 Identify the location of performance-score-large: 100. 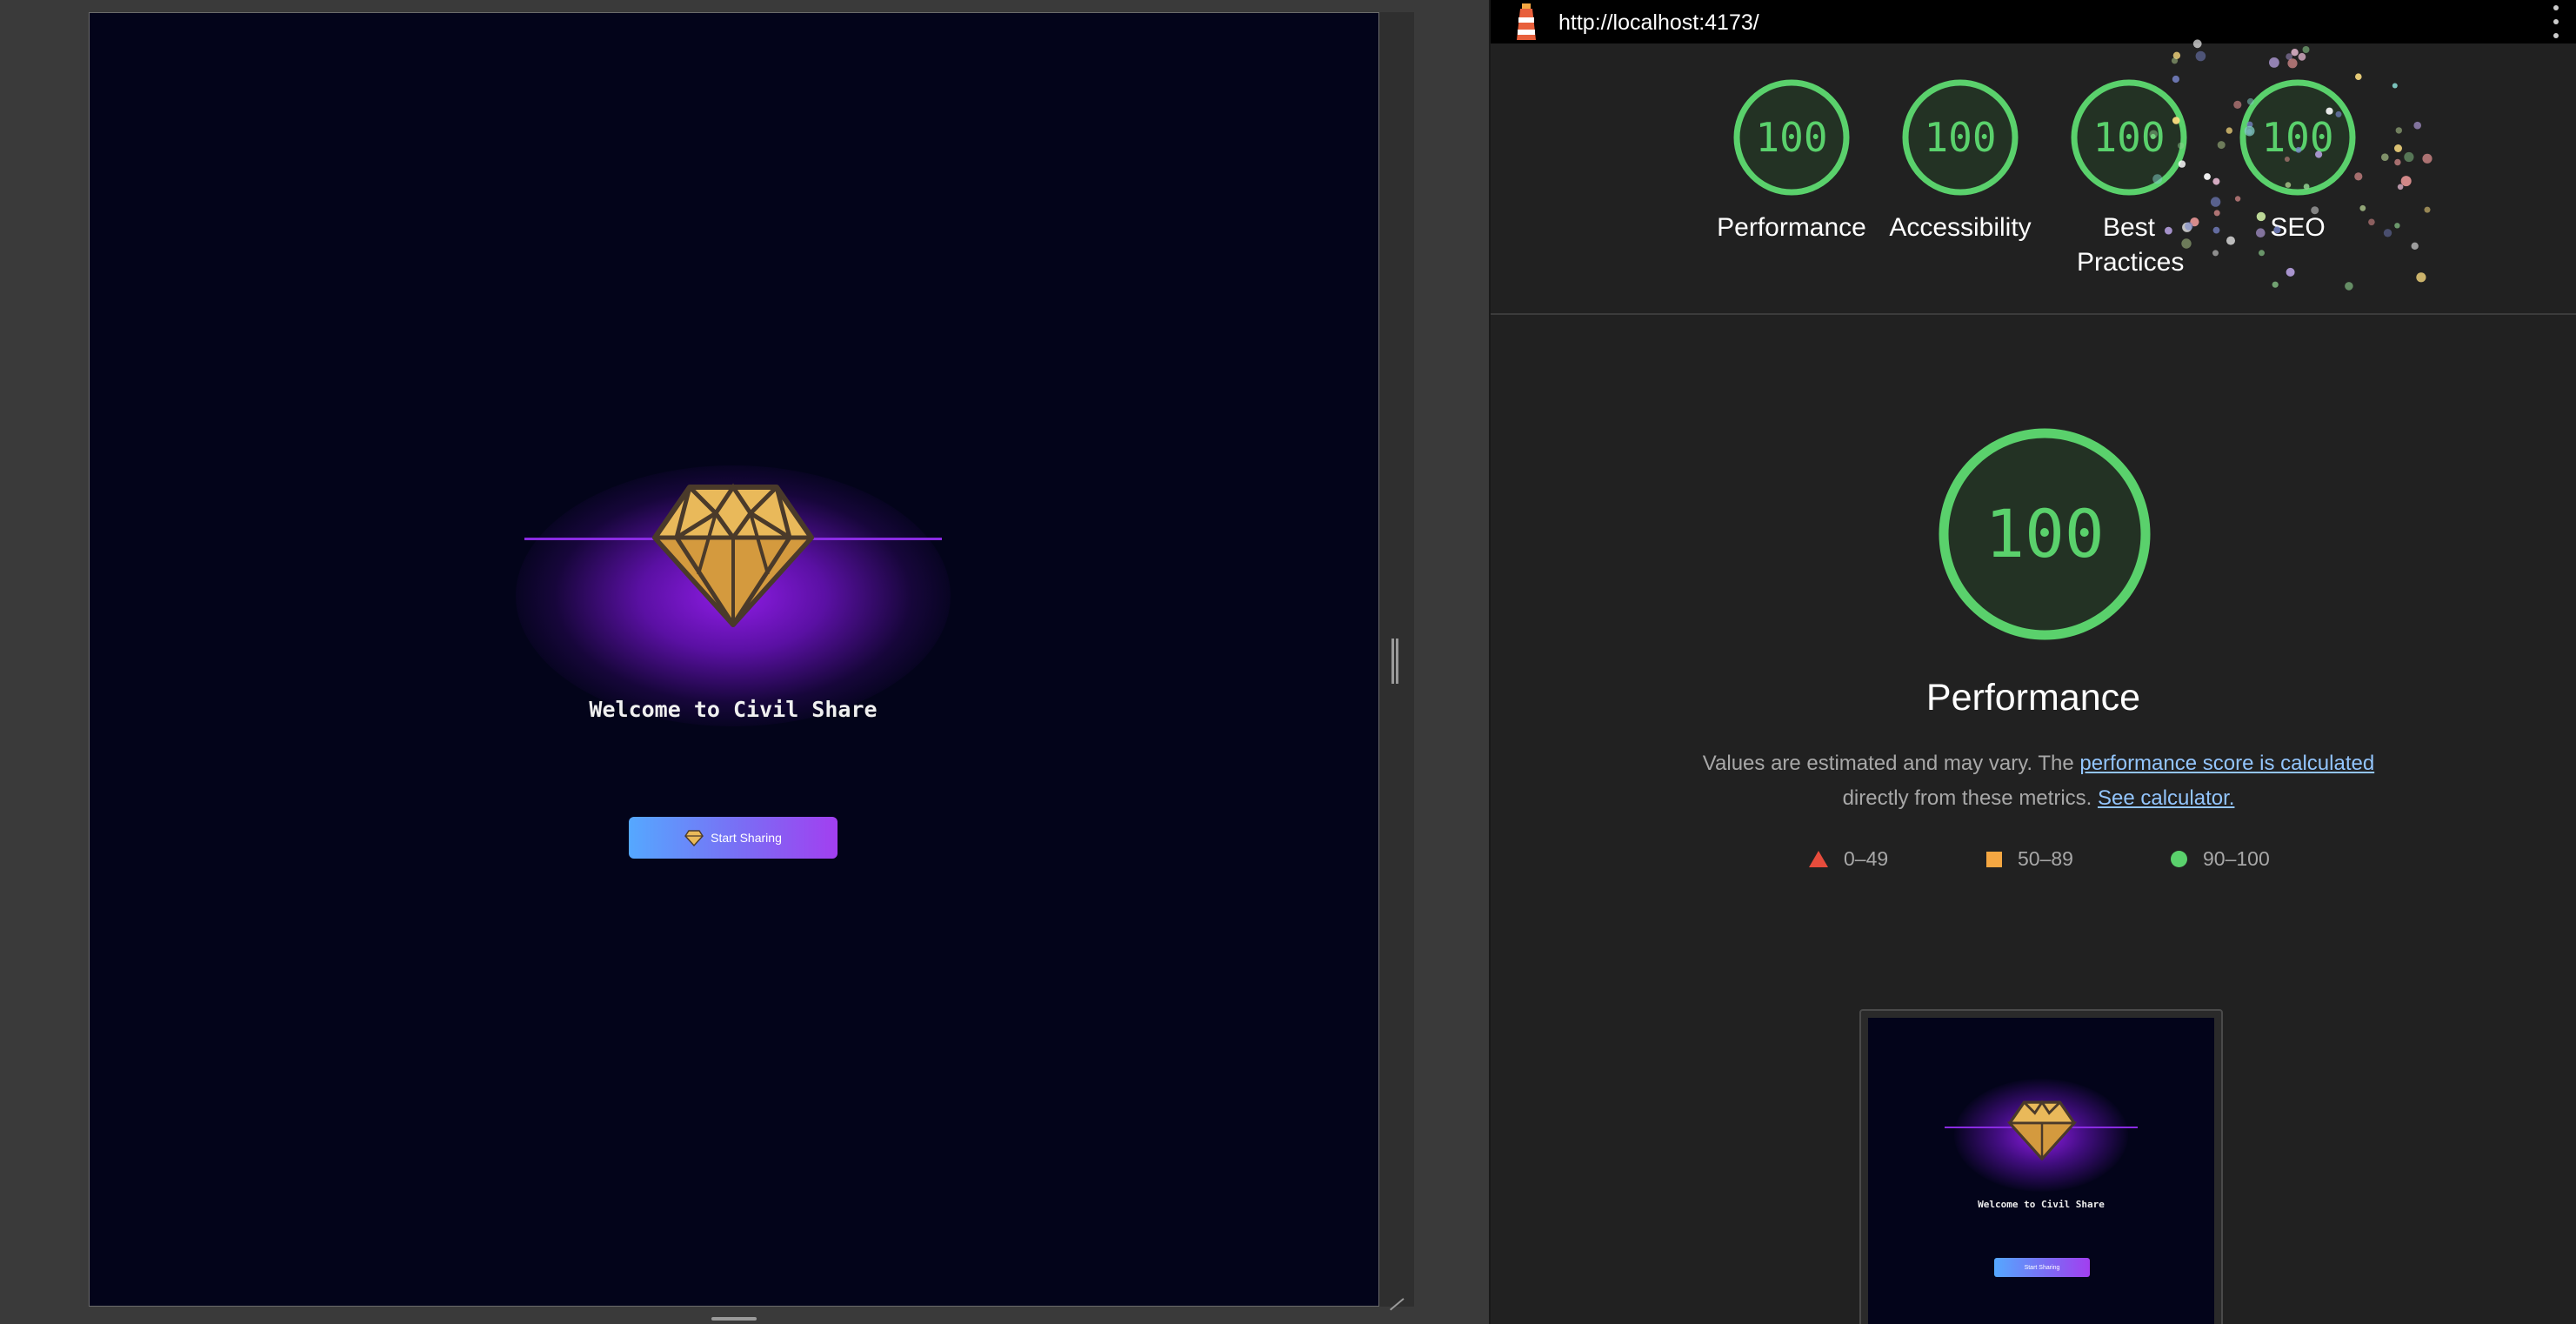
(2045, 533).